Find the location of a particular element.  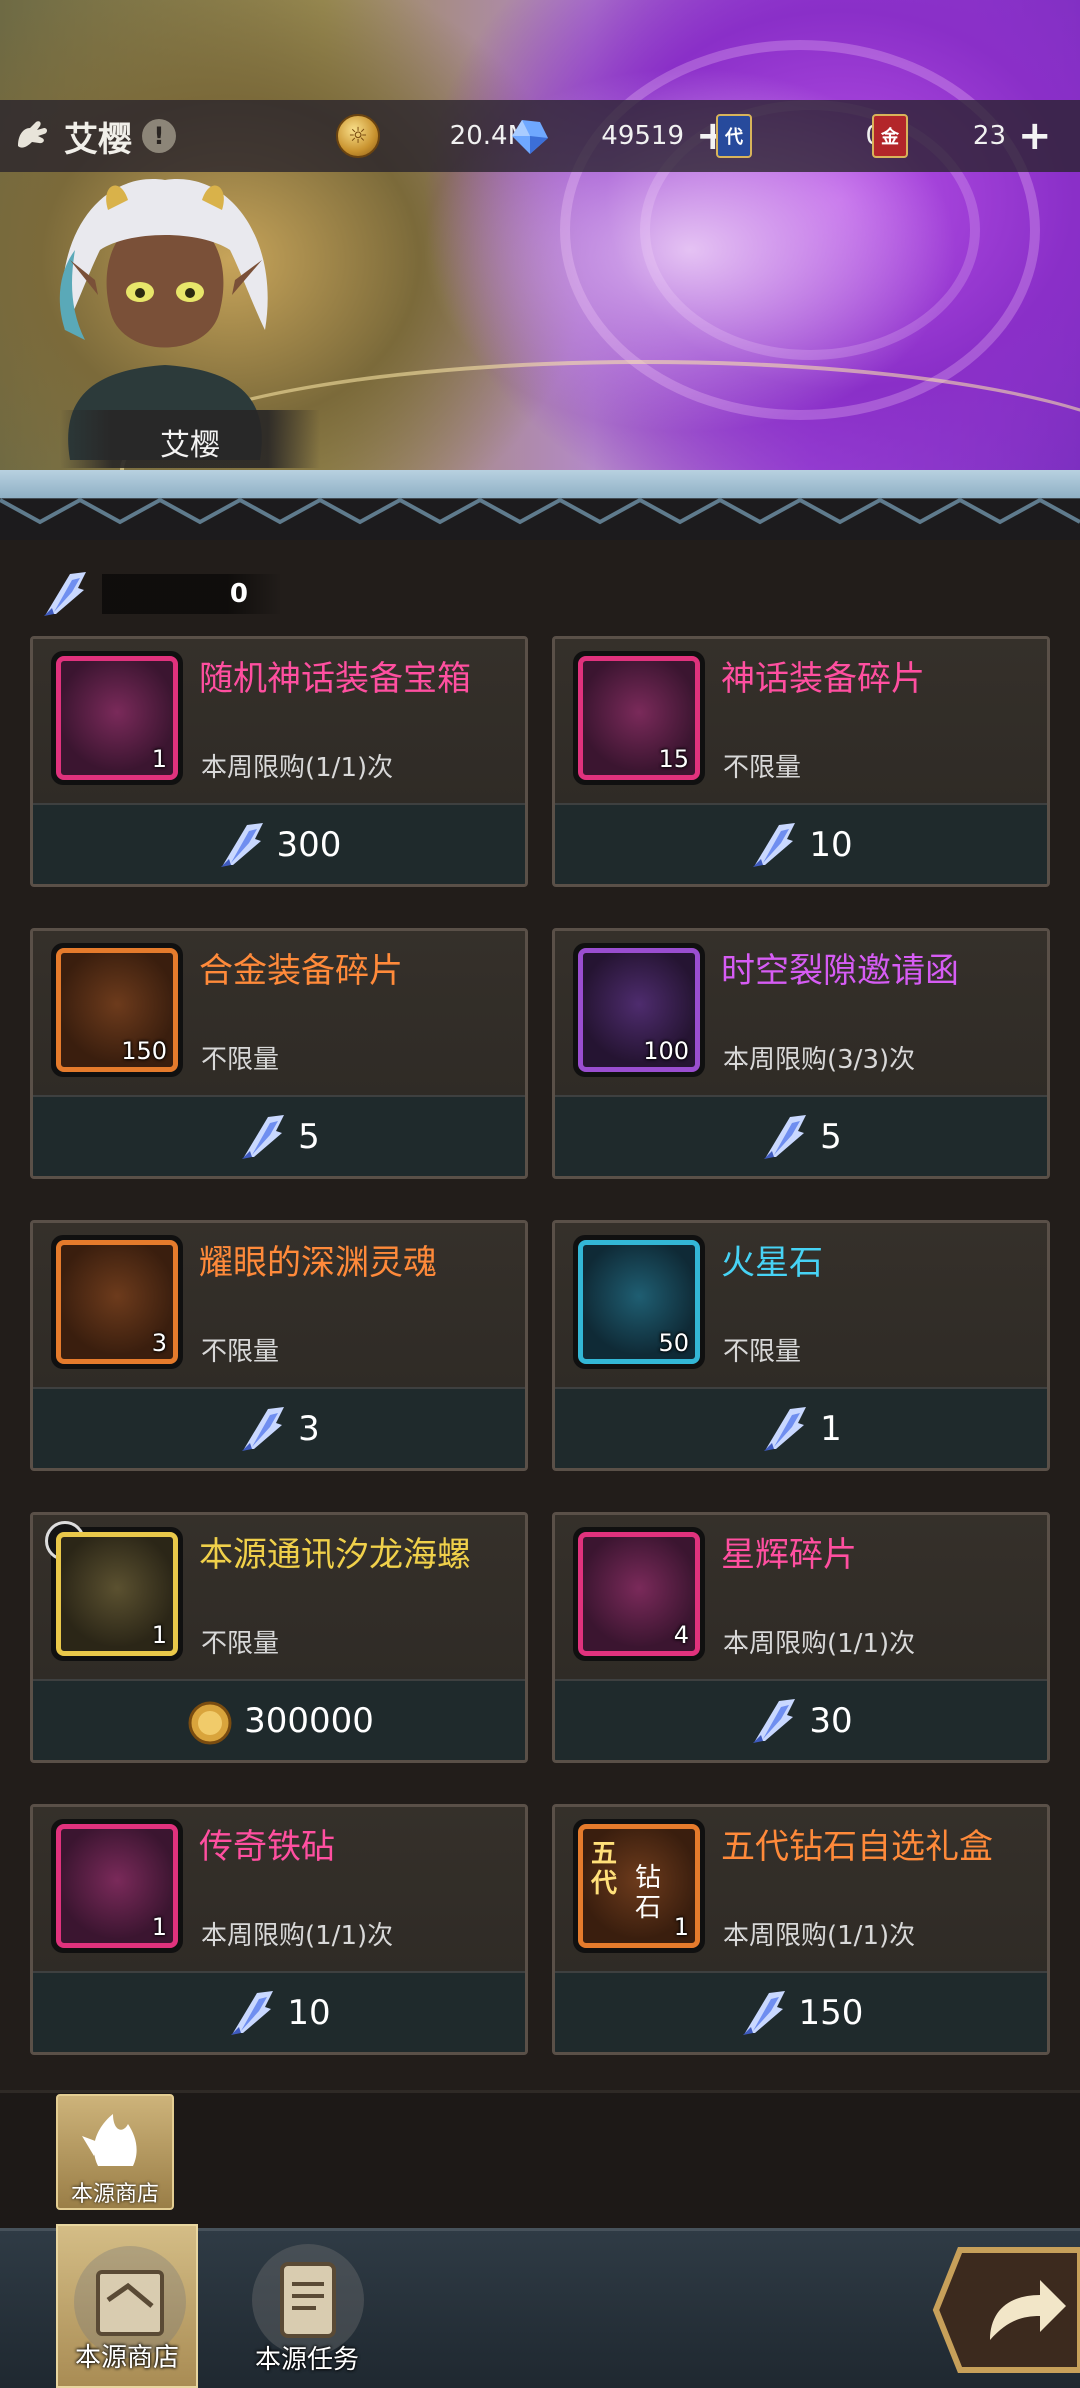

gold-coin-icon is located at coordinates (210, 1721).